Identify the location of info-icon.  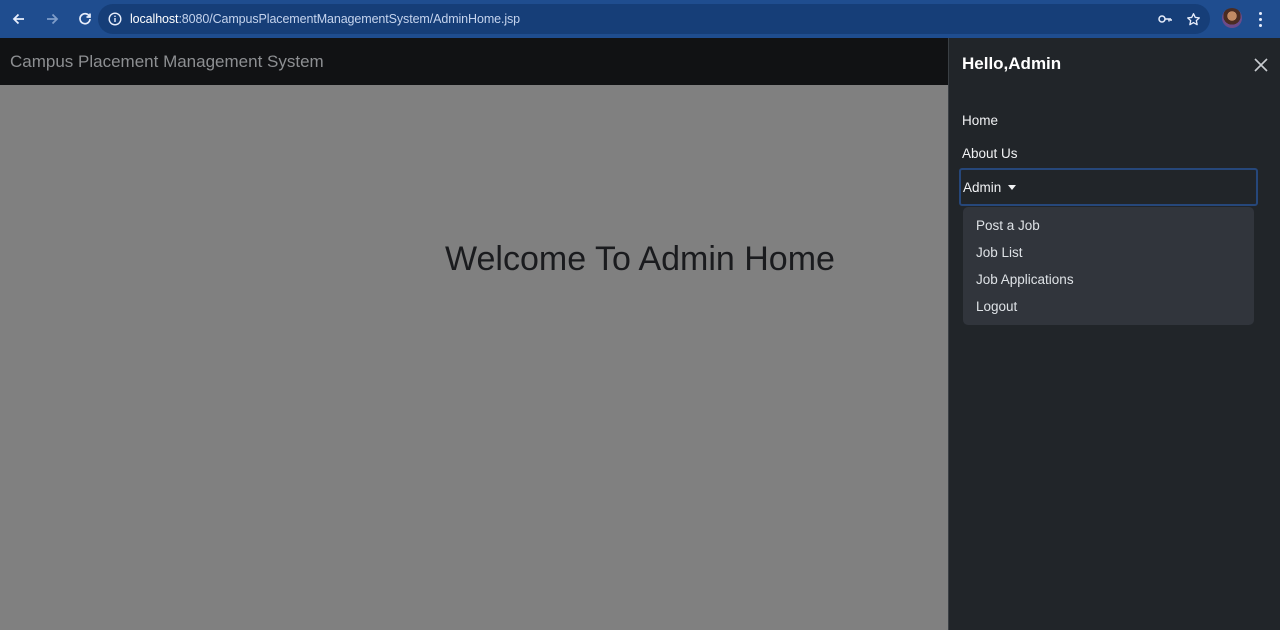
(115, 19).